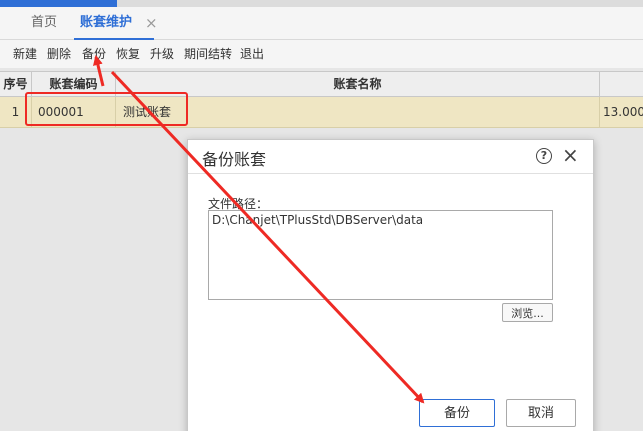  What do you see at coordinates (544, 156) in the screenshot?
I see `help-icon: ?` at bounding box center [544, 156].